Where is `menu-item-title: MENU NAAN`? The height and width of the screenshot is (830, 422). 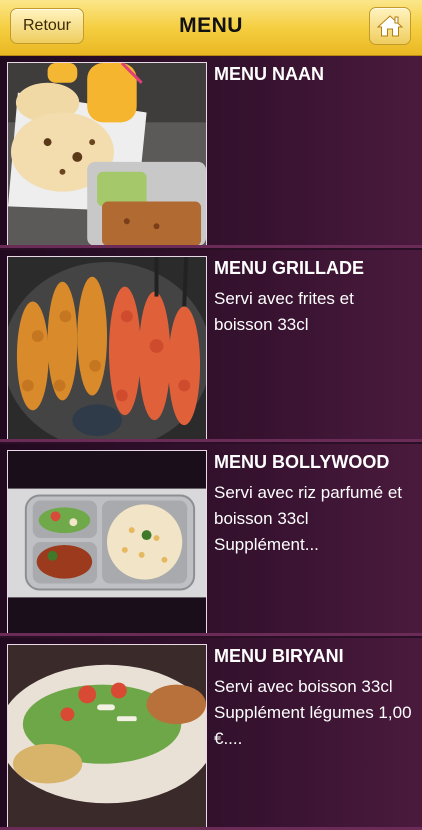 menu-item-title: MENU NAAN is located at coordinates (269, 74).